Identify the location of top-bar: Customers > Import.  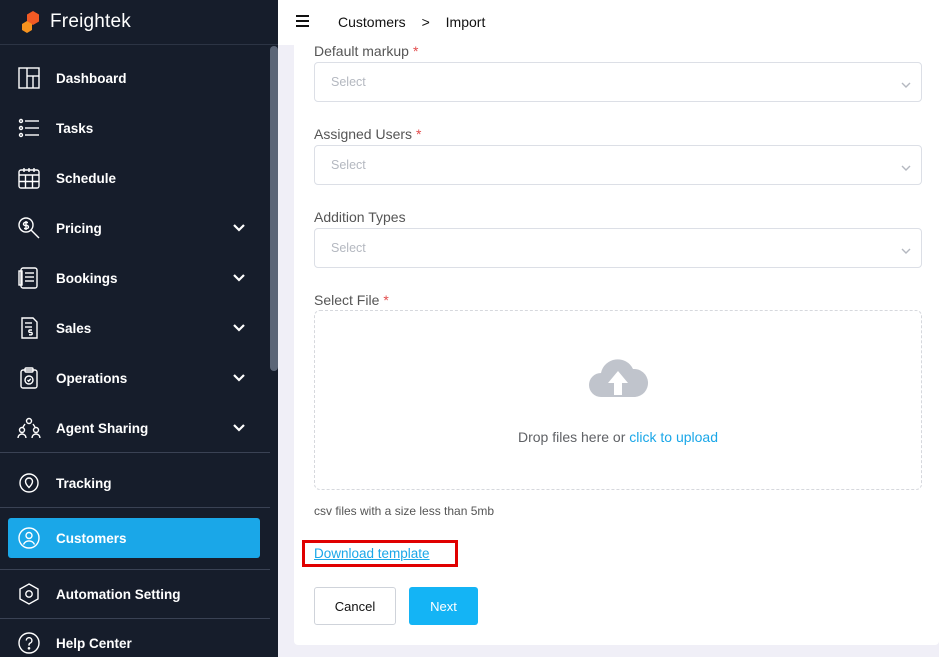
(608, 22).